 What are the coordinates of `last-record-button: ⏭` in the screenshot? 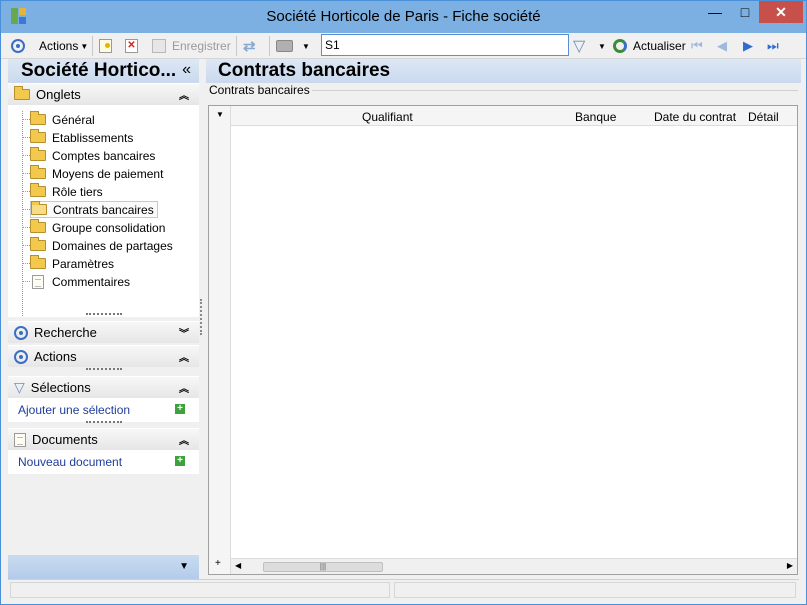 It's located at (773, 46).